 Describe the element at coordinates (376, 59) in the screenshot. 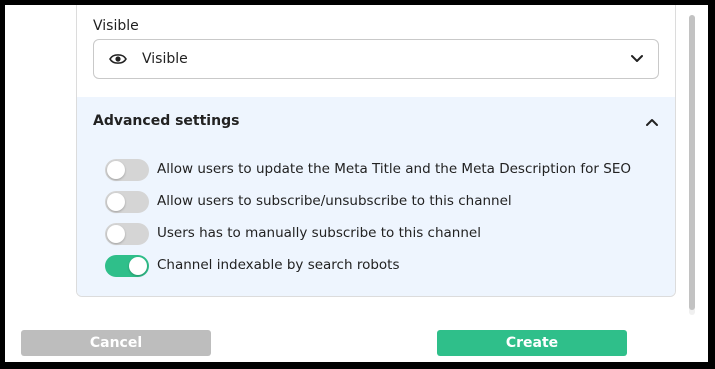

I see `visibility-select: Visible` at that location.